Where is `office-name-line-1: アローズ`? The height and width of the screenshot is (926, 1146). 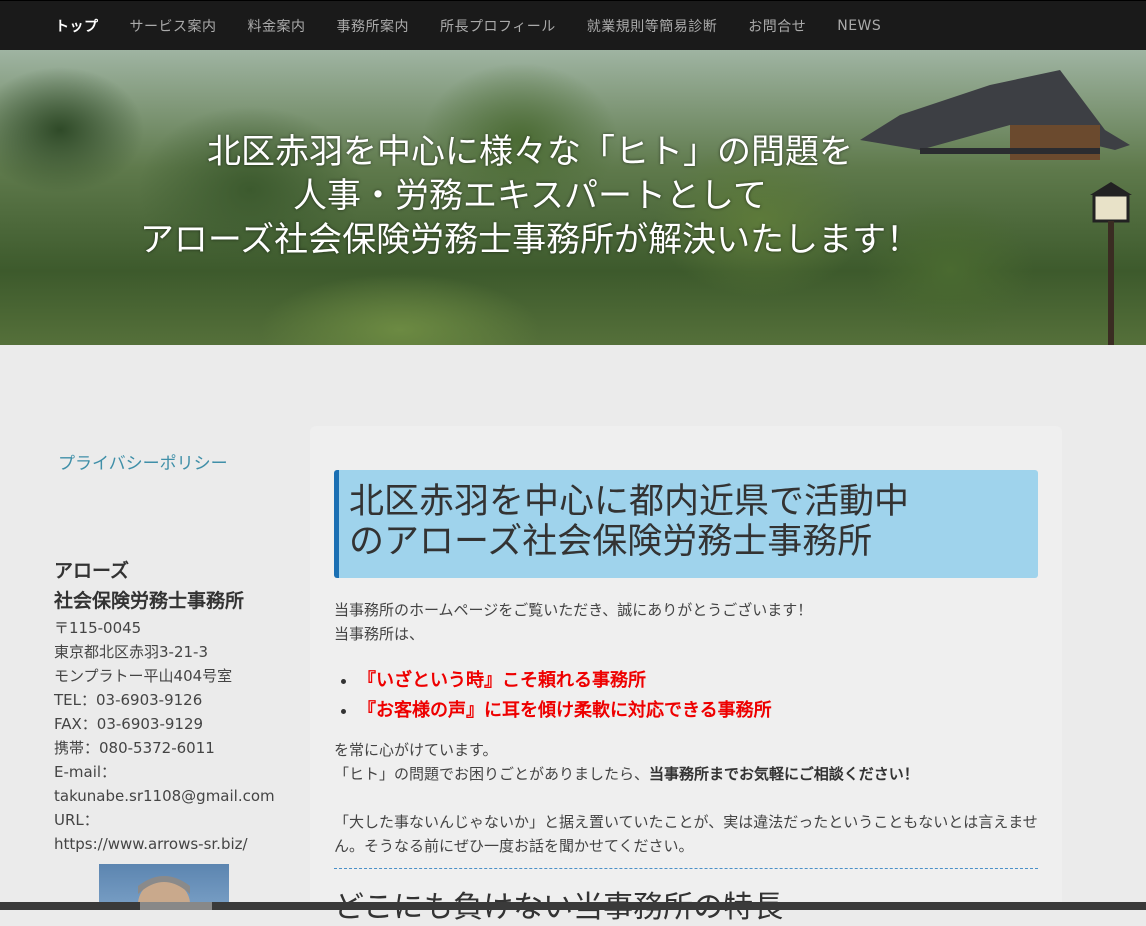
office-name-line-1: アローズ is located at coordinates (92, 571).